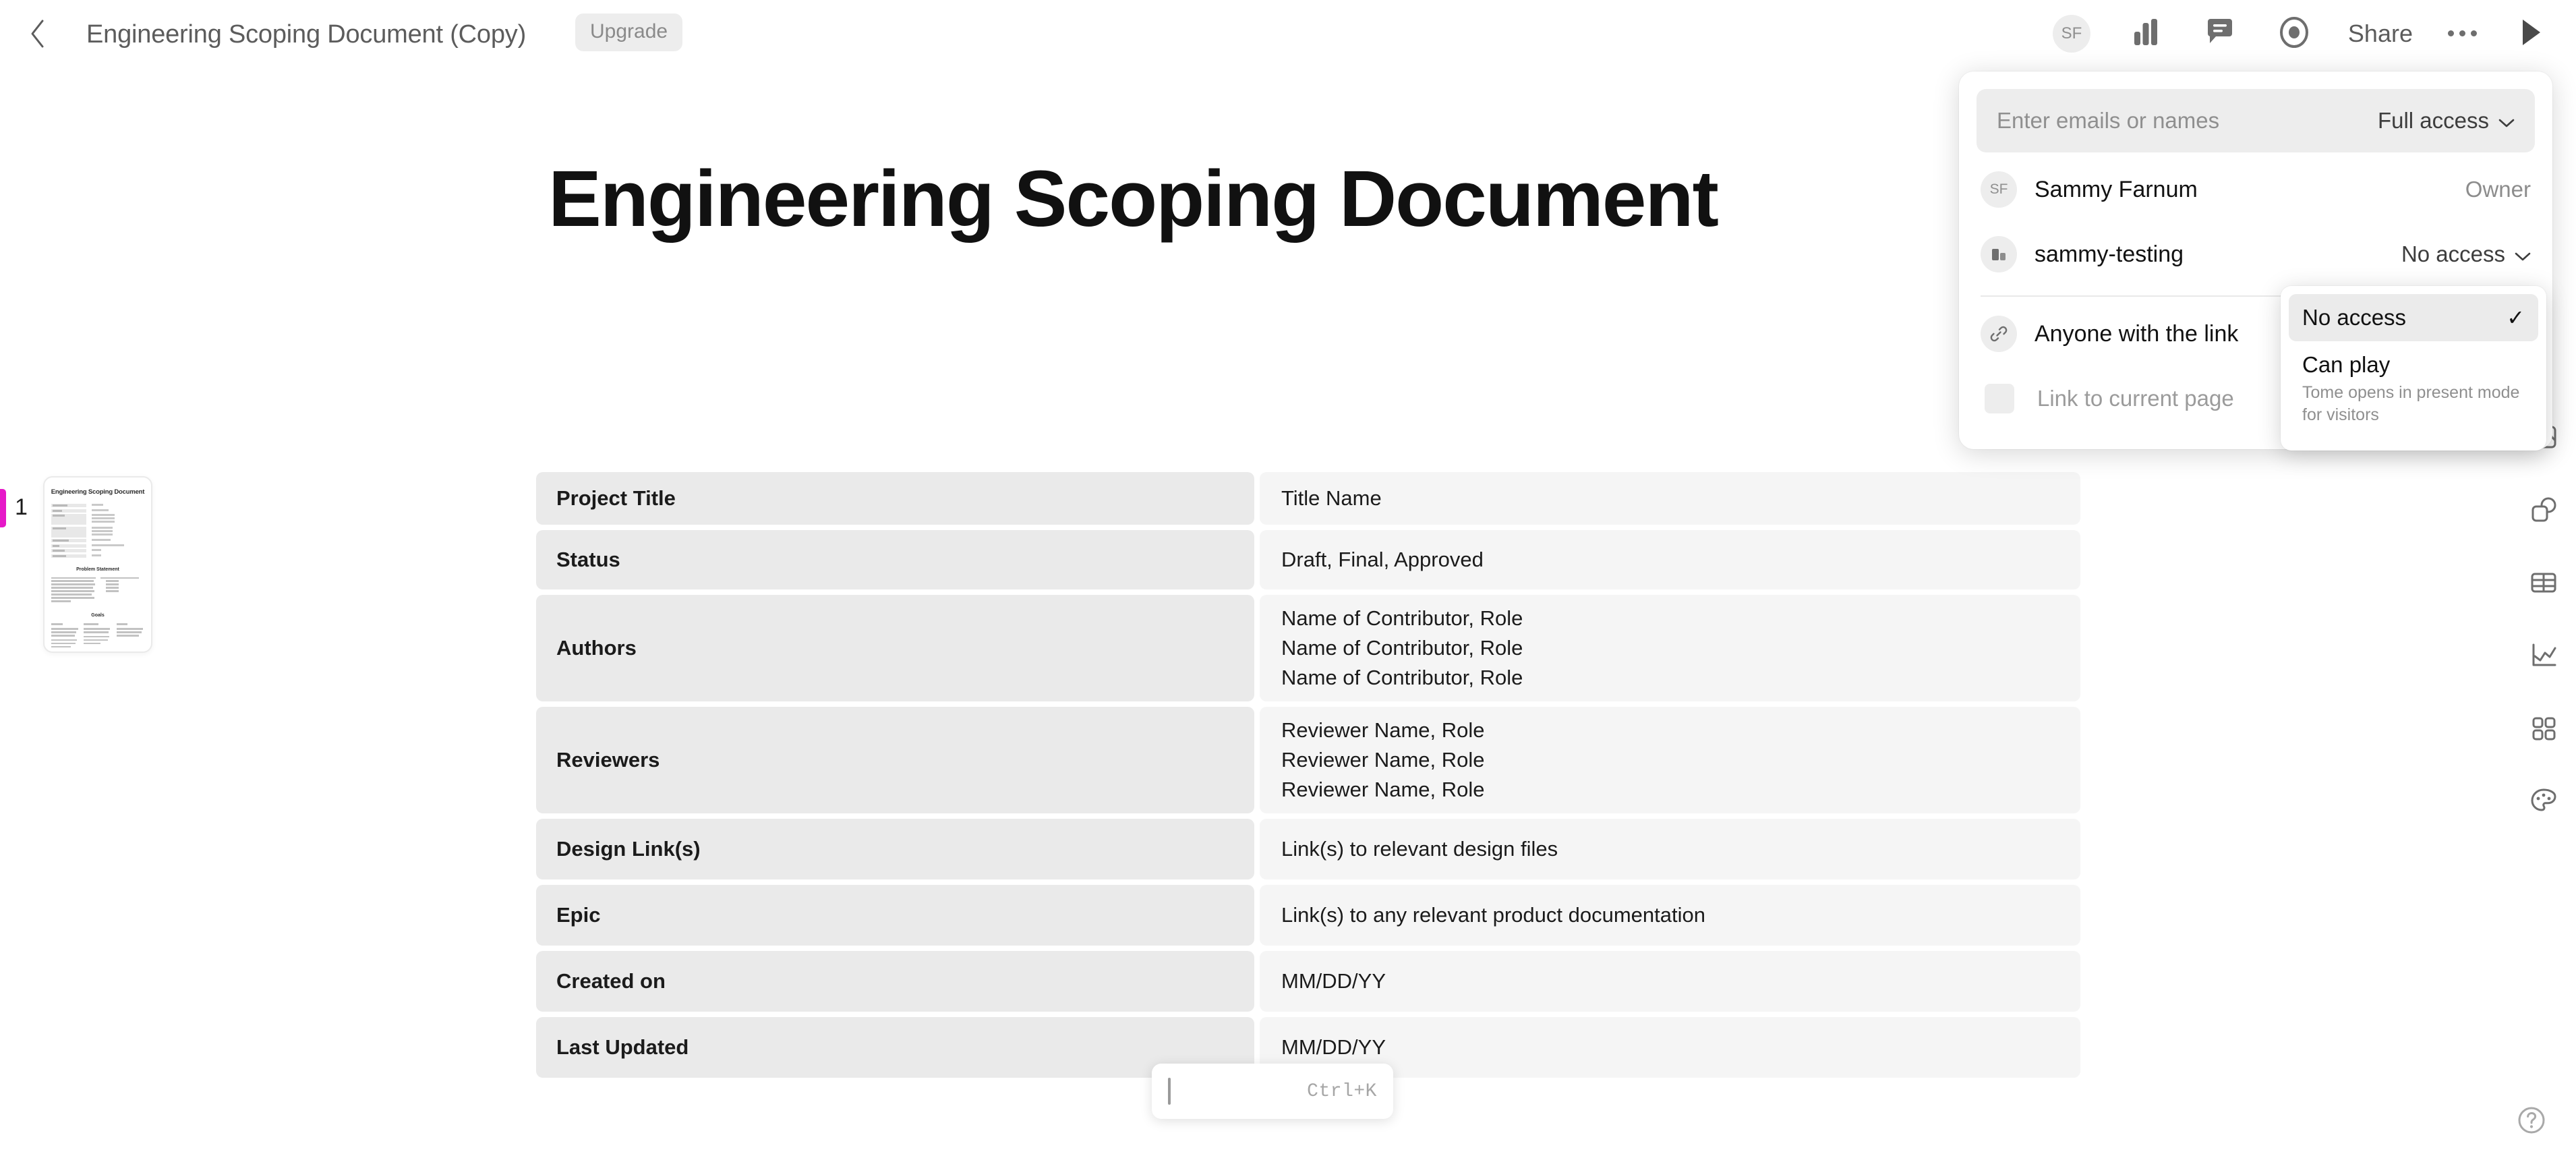 The height and width of the screenshot is (1158, 2576). What do you see at coordinates (2109, 254) in the screenshot?
I see `share-workspace-name: sammy-testing` at bounding box center [2109, 254].